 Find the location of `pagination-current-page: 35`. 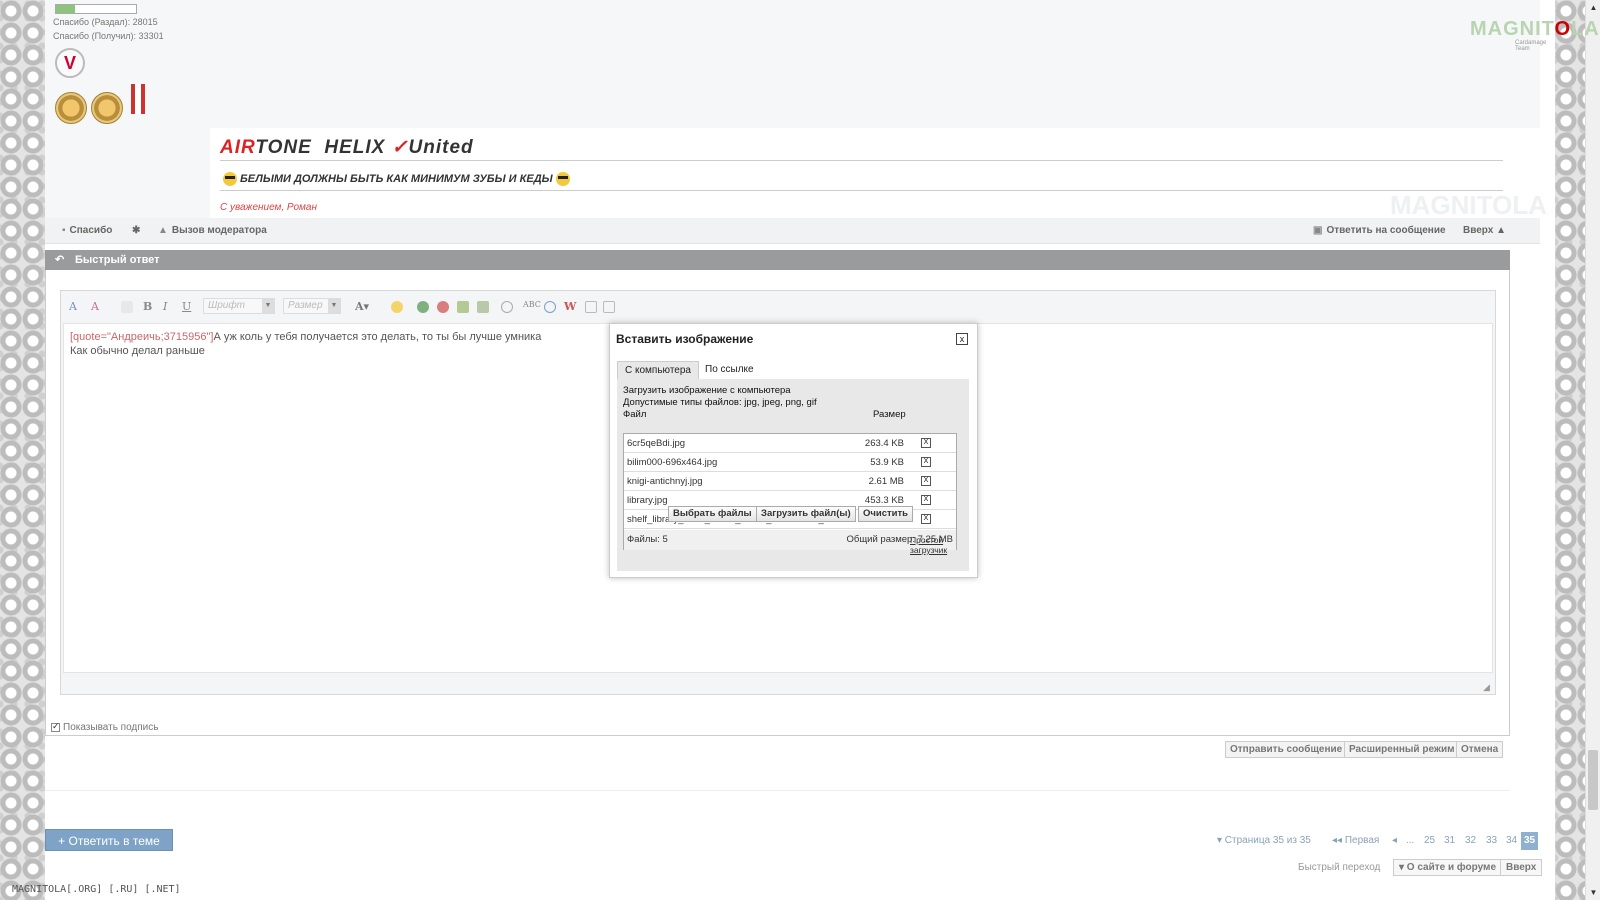

pagination-current-page: 35 is located at coordinates (1530, 841).